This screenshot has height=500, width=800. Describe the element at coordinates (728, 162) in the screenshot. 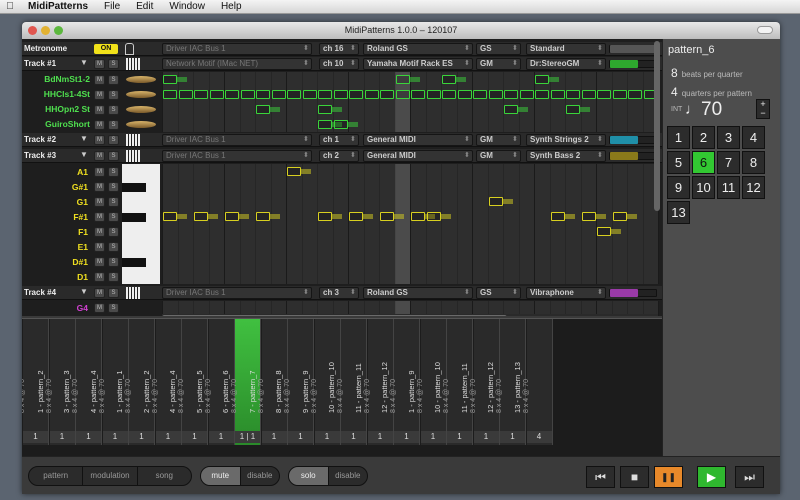

I see `pattern-button-7: 7` at that location.